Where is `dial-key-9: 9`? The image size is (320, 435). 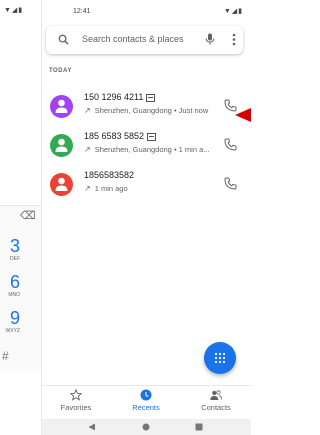
dial-key-9: 9 is located at coordinates (10, 318).